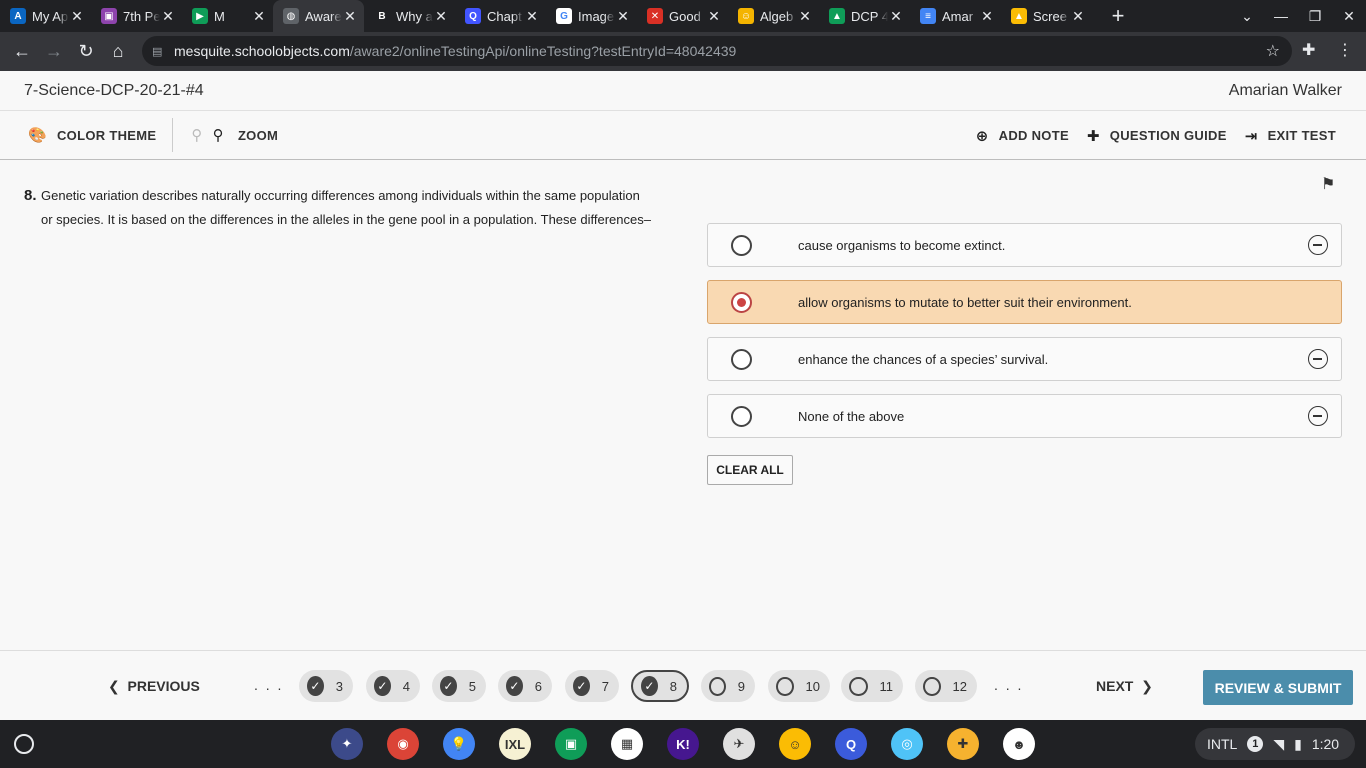  Describe the element at coordinates (163, 686) in the screenshot. I see `previous-label: PREVIOUS` at that location.